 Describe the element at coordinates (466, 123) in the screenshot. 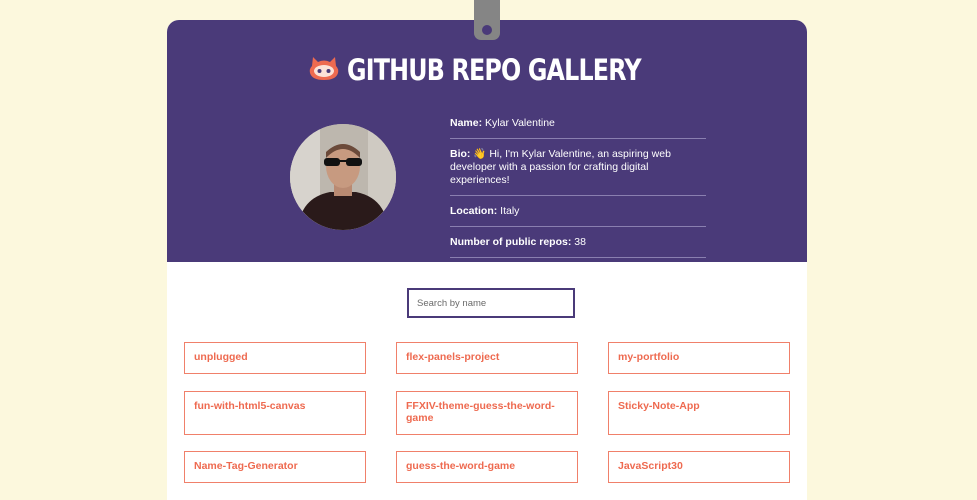

I see `name-label: Name:` at that location.